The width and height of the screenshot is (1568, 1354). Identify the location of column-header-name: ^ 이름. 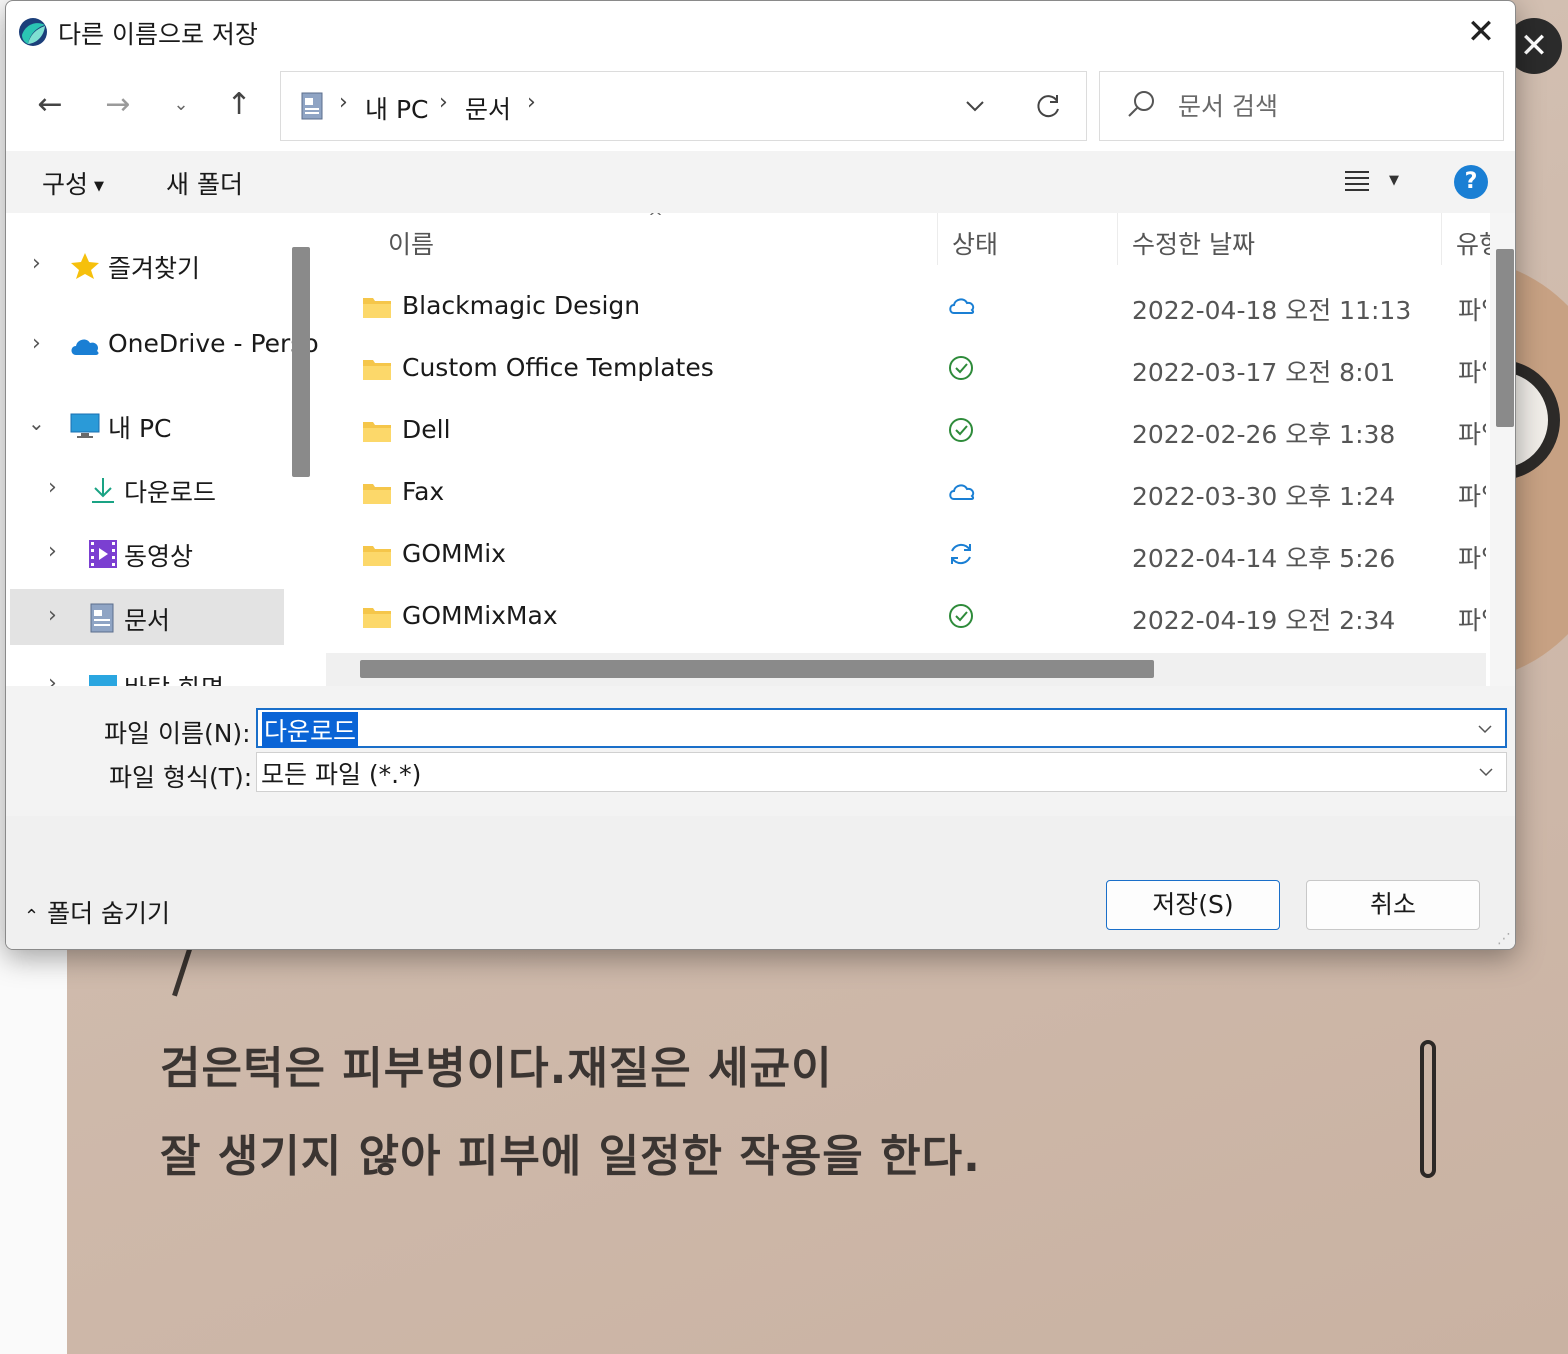
(628, 239).